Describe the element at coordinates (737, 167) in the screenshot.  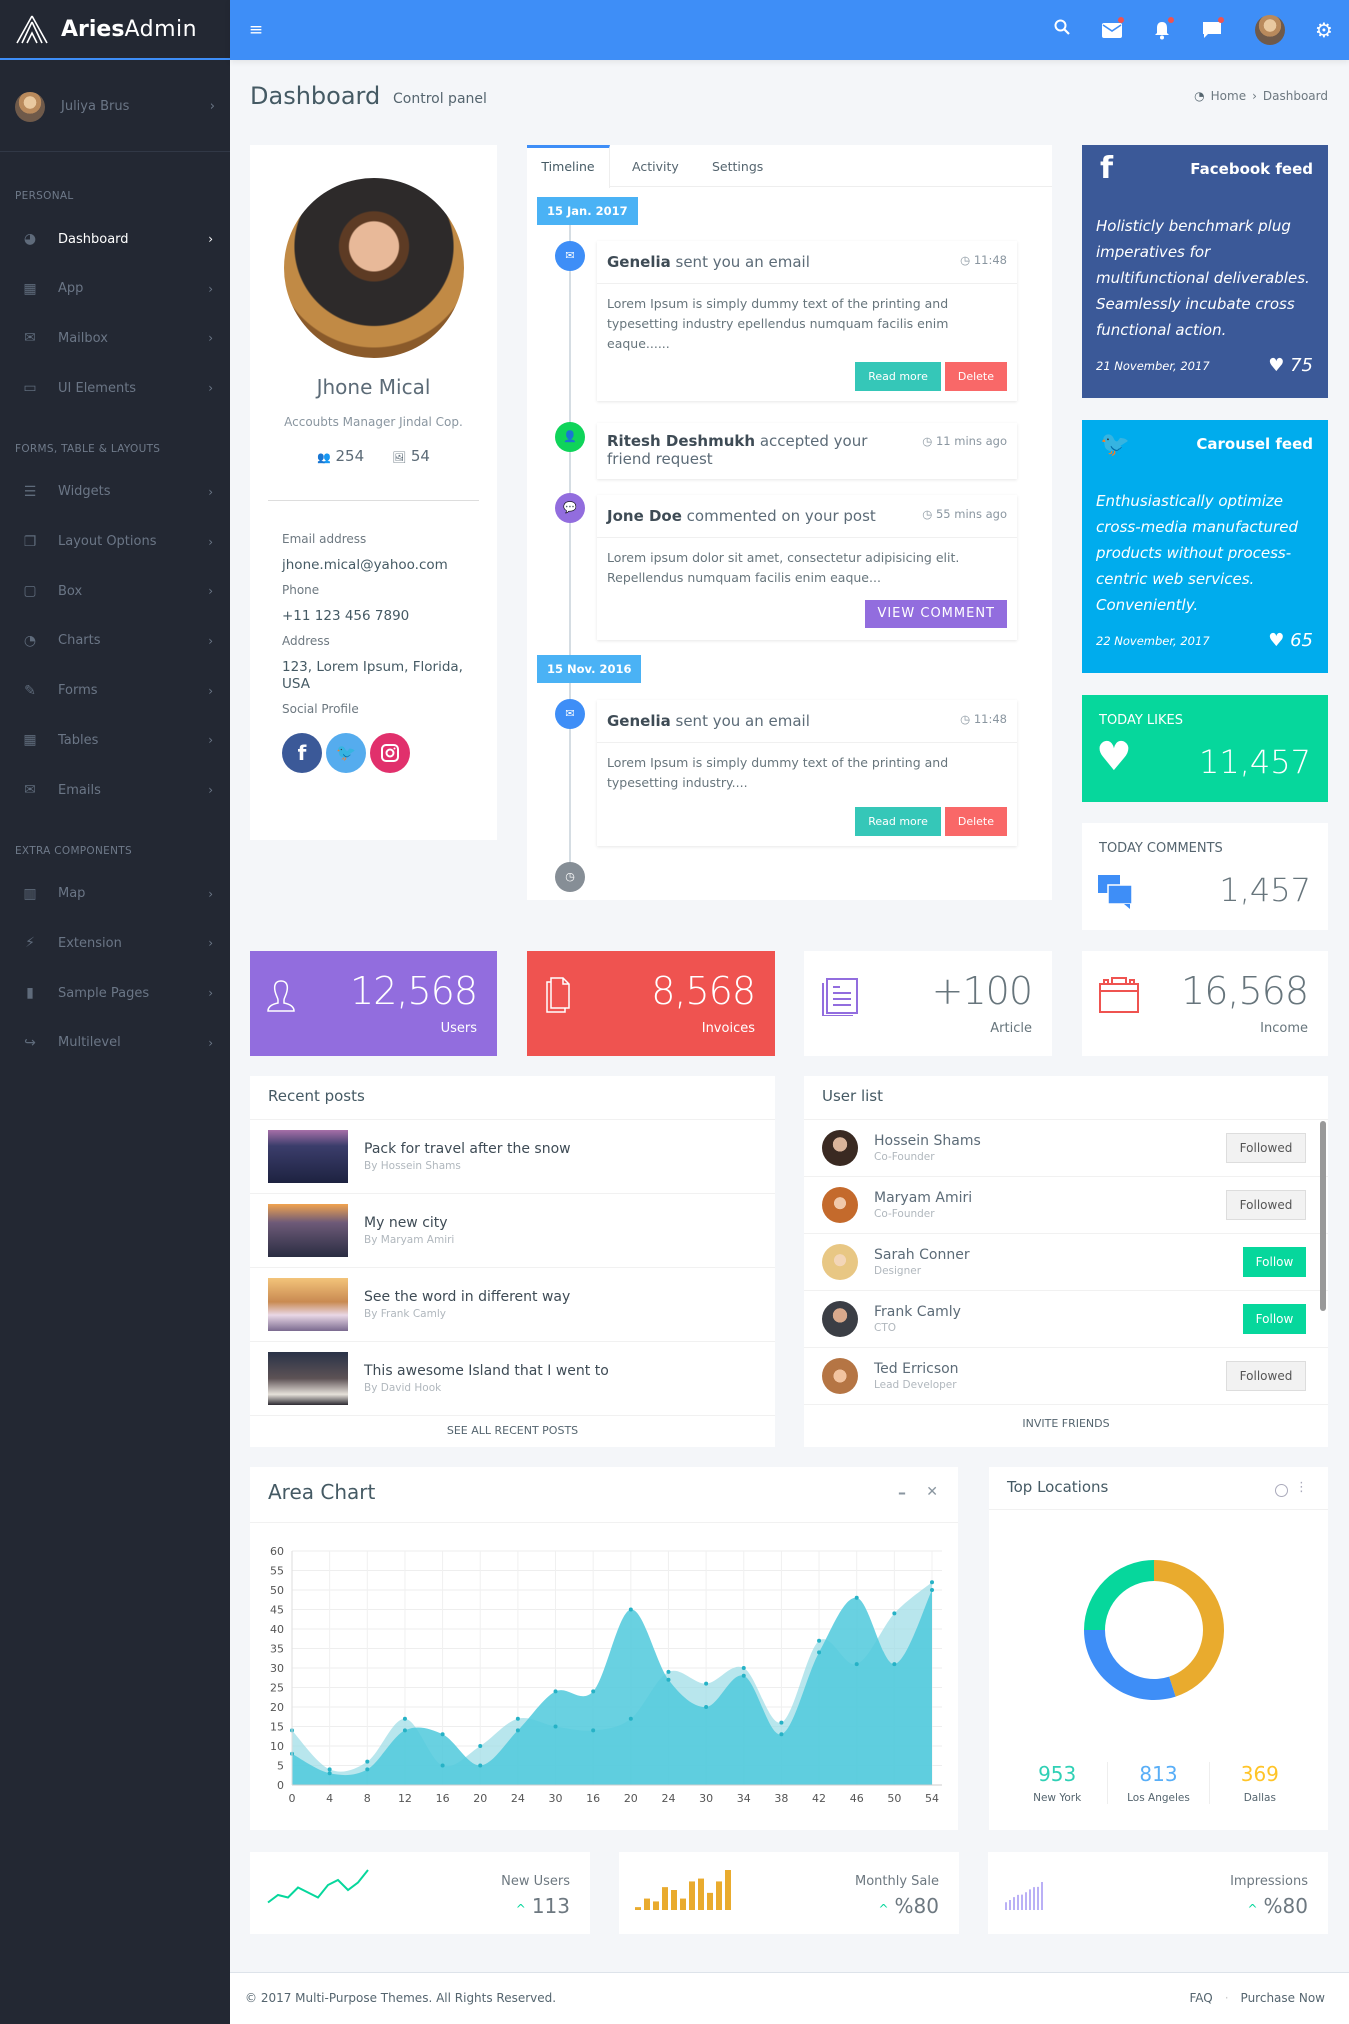
I see `tab-settings: Settings` at that location.